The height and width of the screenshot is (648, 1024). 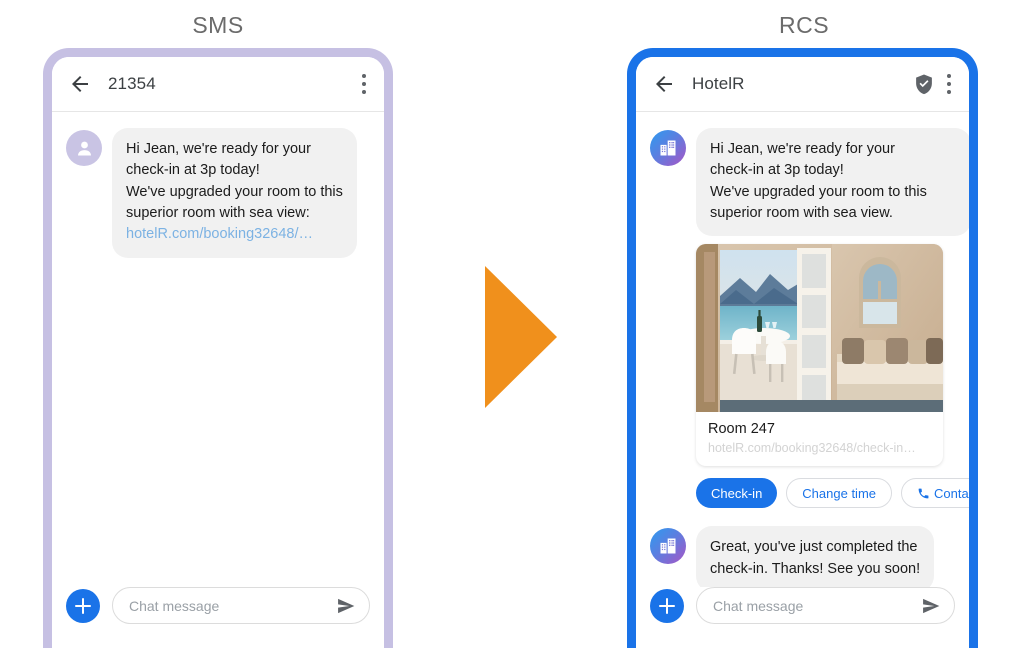 What do you see at coordinates (815, 568) in the screenshot?
I see `rcs-msg-line: check-in. Thanks! See you soon!` at bounding box center [815, 568].